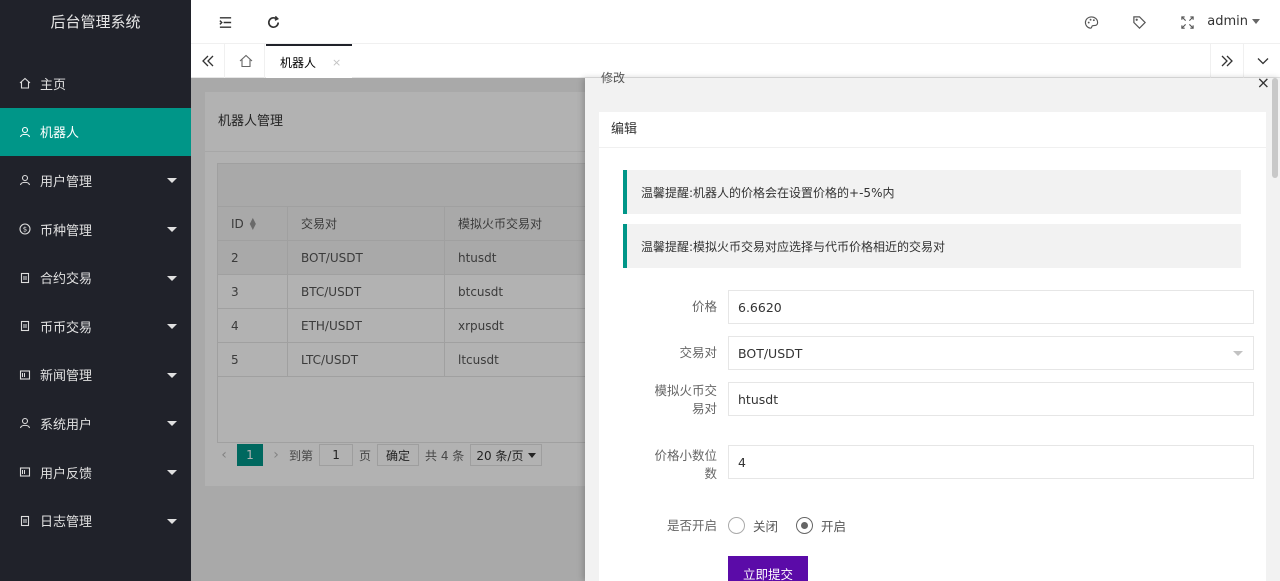 The width and height of the screenshot is (1280, 581). Describe the element at coordinates (66, 523) in the screenshot. I see `sidebar-item-label: 日志管理` at that location.